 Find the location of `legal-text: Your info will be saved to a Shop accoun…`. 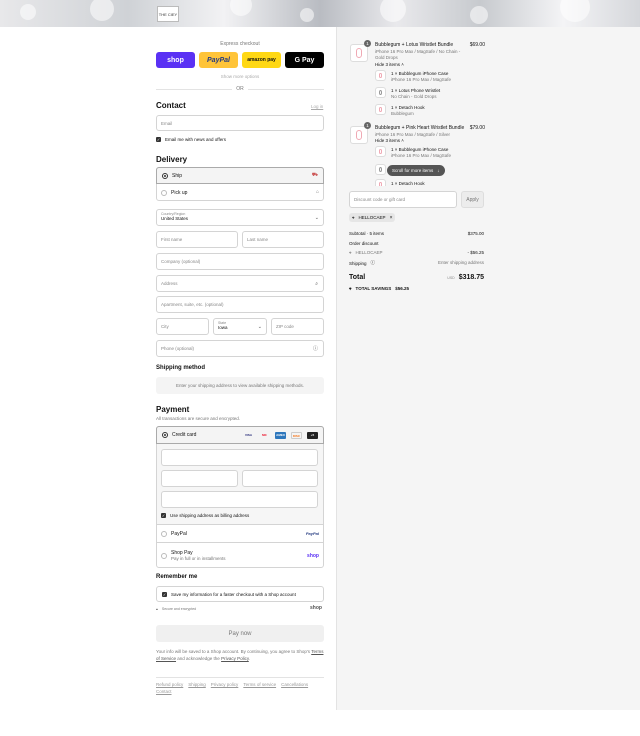

legal-text: Your info will be saved to a Shop accoun… is located at coordinates (240, 655).